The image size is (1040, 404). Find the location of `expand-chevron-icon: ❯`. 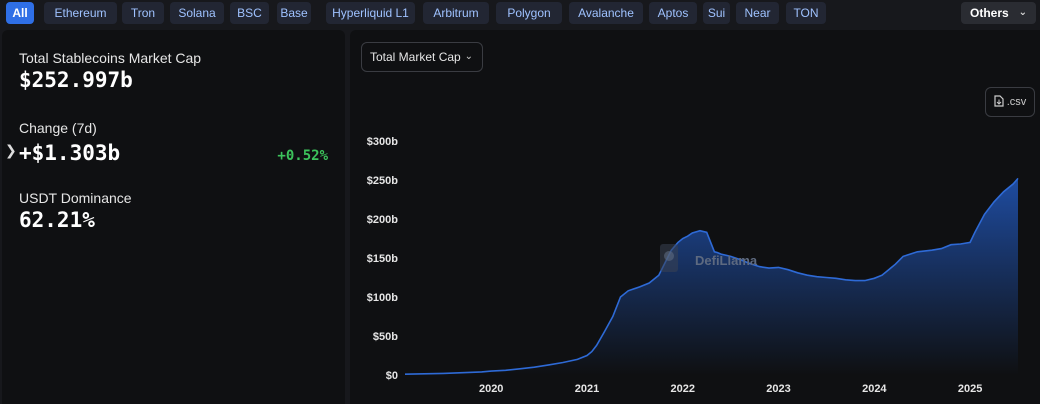

expand-chevron-icon: ❯ is located at coordinates (11, 150).